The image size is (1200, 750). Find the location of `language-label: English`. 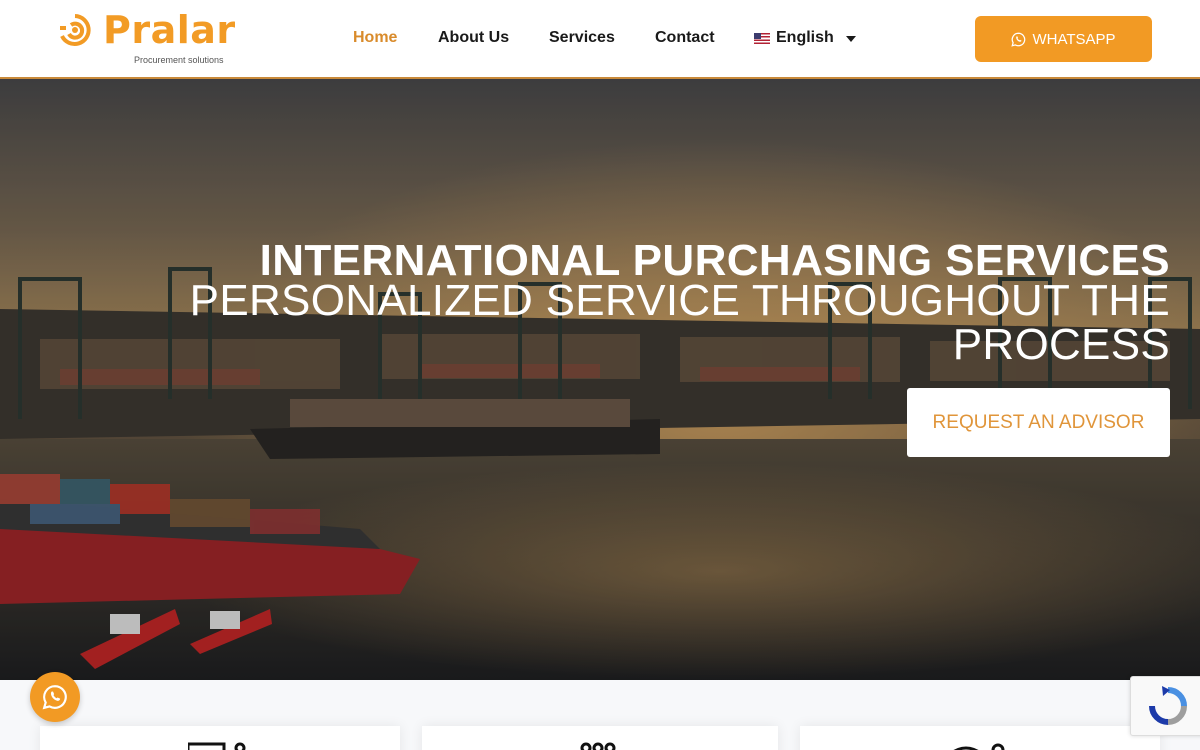

language-label: English is located at coordinates (805, 37).